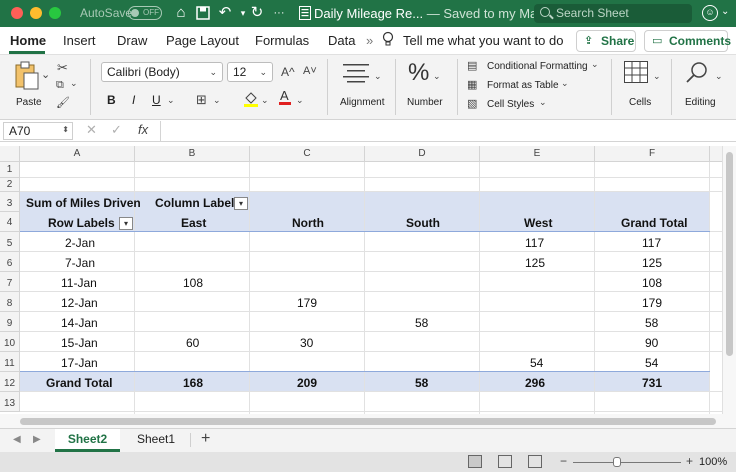  What do you see at coordinates (201, 100) in the screenshot?
I see `borders-icon: ⊞` at bounding box center [201, 100].